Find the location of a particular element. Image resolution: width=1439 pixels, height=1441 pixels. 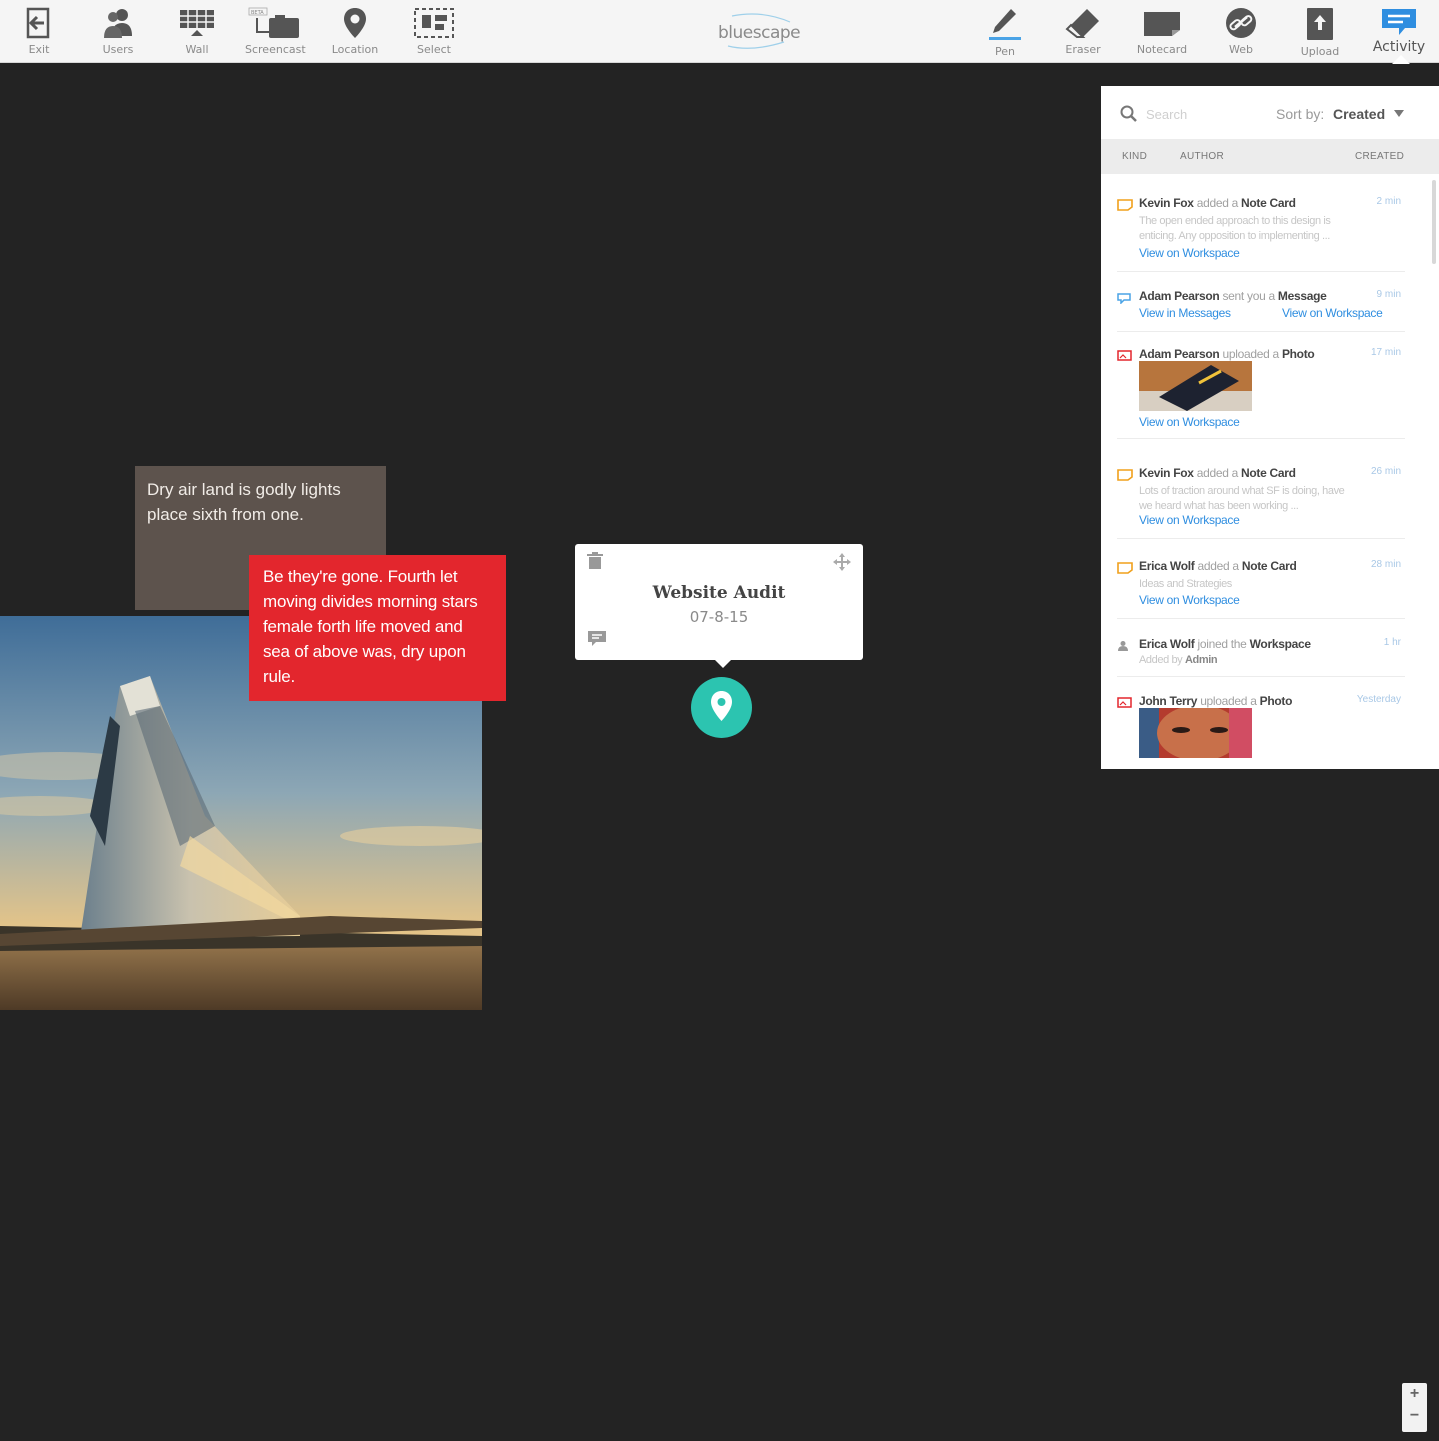

column-kind: KIND is located at coordinates (1134, 156).